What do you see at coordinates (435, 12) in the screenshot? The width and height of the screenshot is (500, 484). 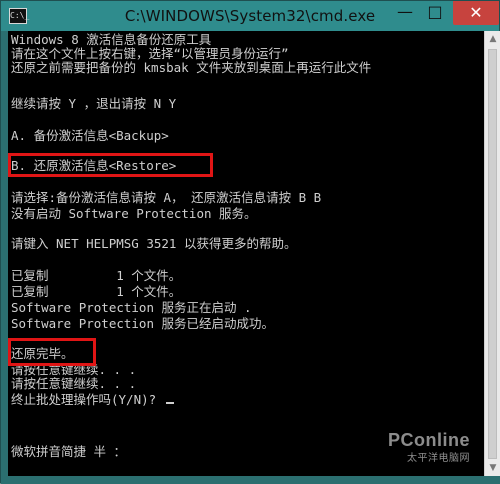 I see `maximize-button: □` at bounding box center [435, 12].